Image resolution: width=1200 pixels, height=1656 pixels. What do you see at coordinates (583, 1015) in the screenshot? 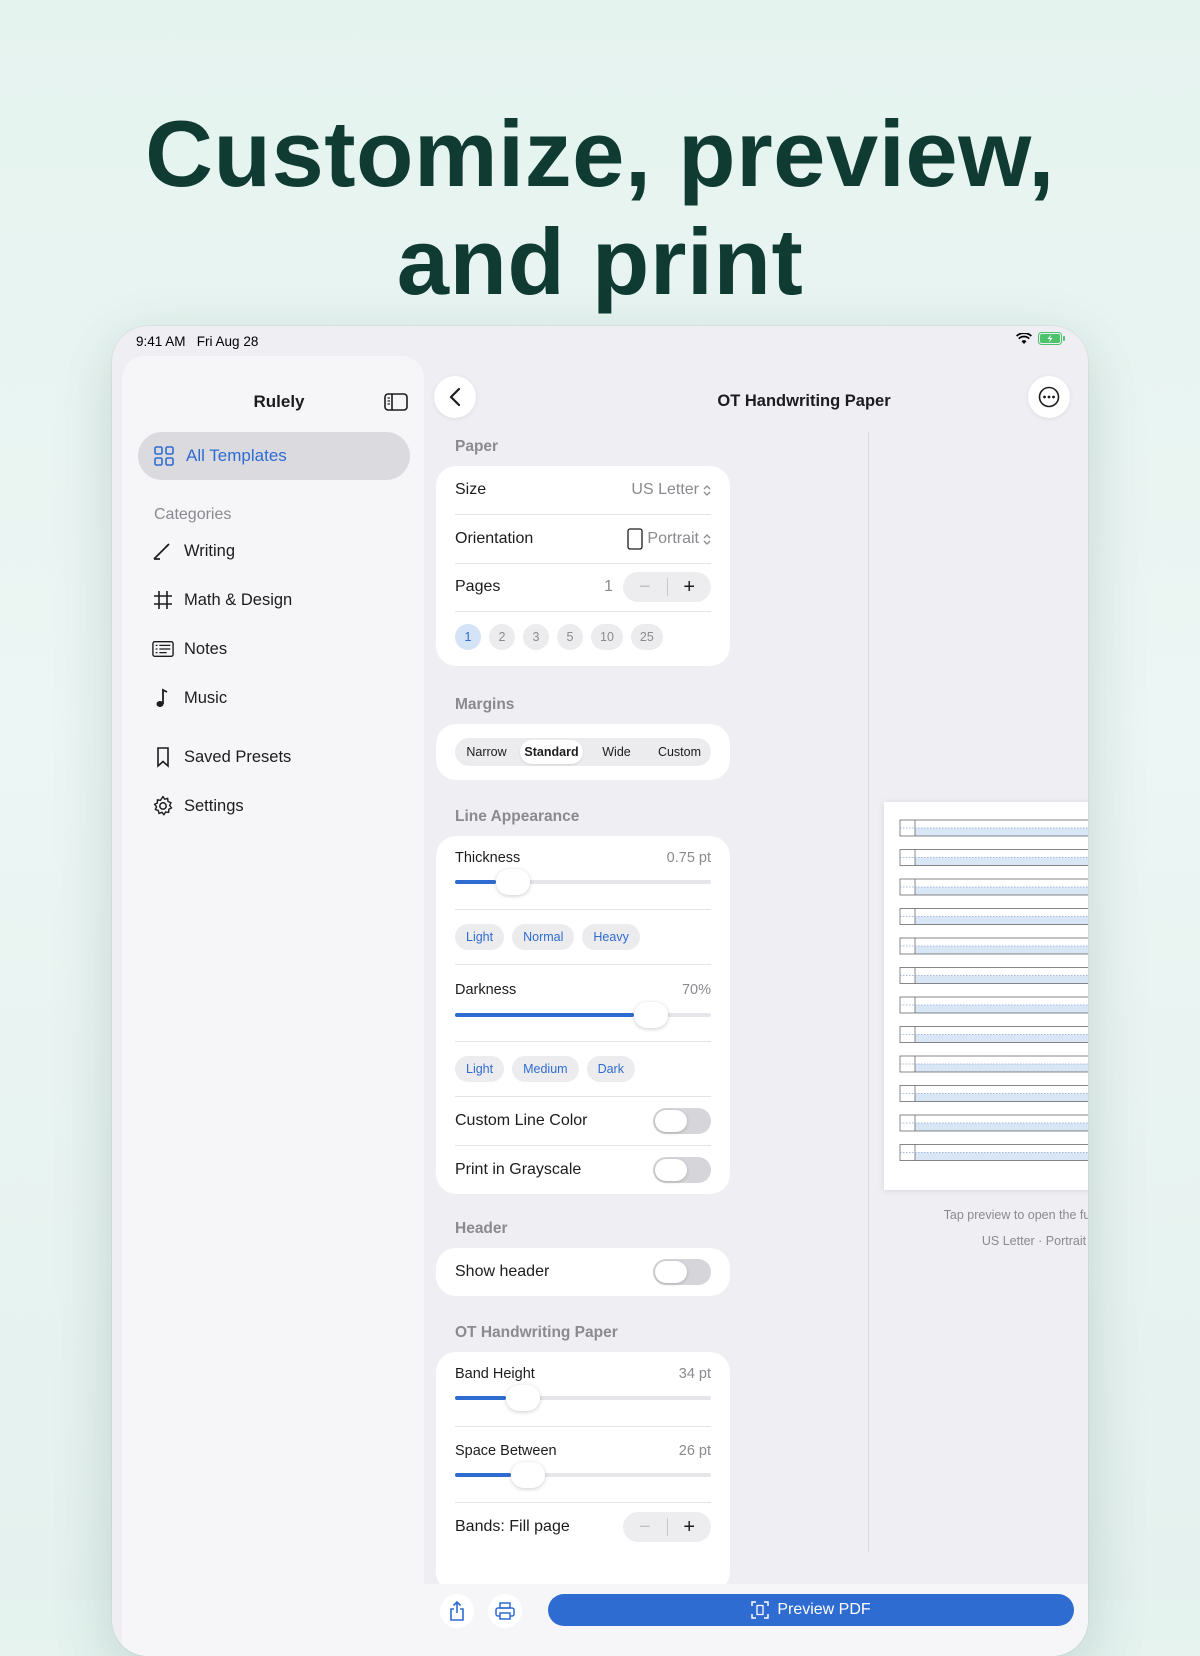
I see `darkness-slider` at bounding box center [583, 1015].